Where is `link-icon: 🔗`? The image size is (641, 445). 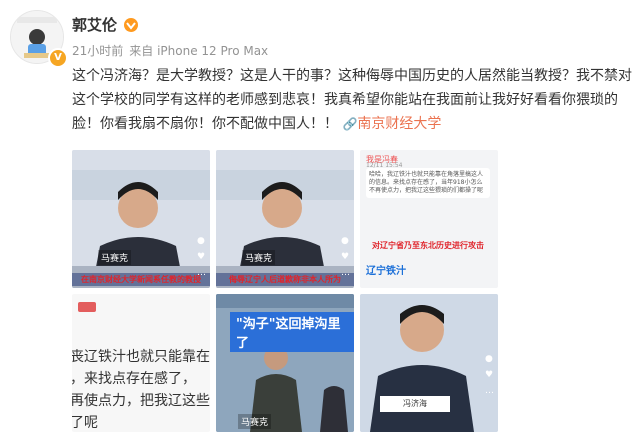
link-icon: 🔗 is located at coordinates (350, 124).